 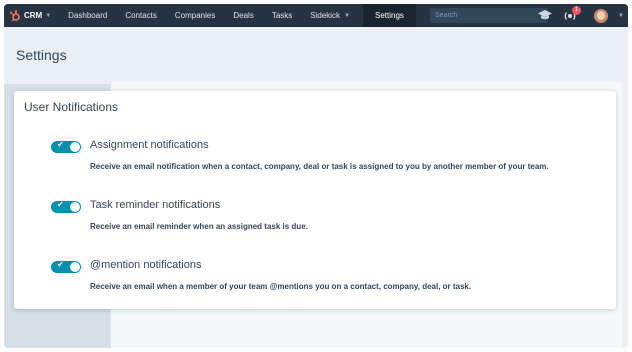 I want to click on row-title: Assignment notifications, so click(x=149, y=145).